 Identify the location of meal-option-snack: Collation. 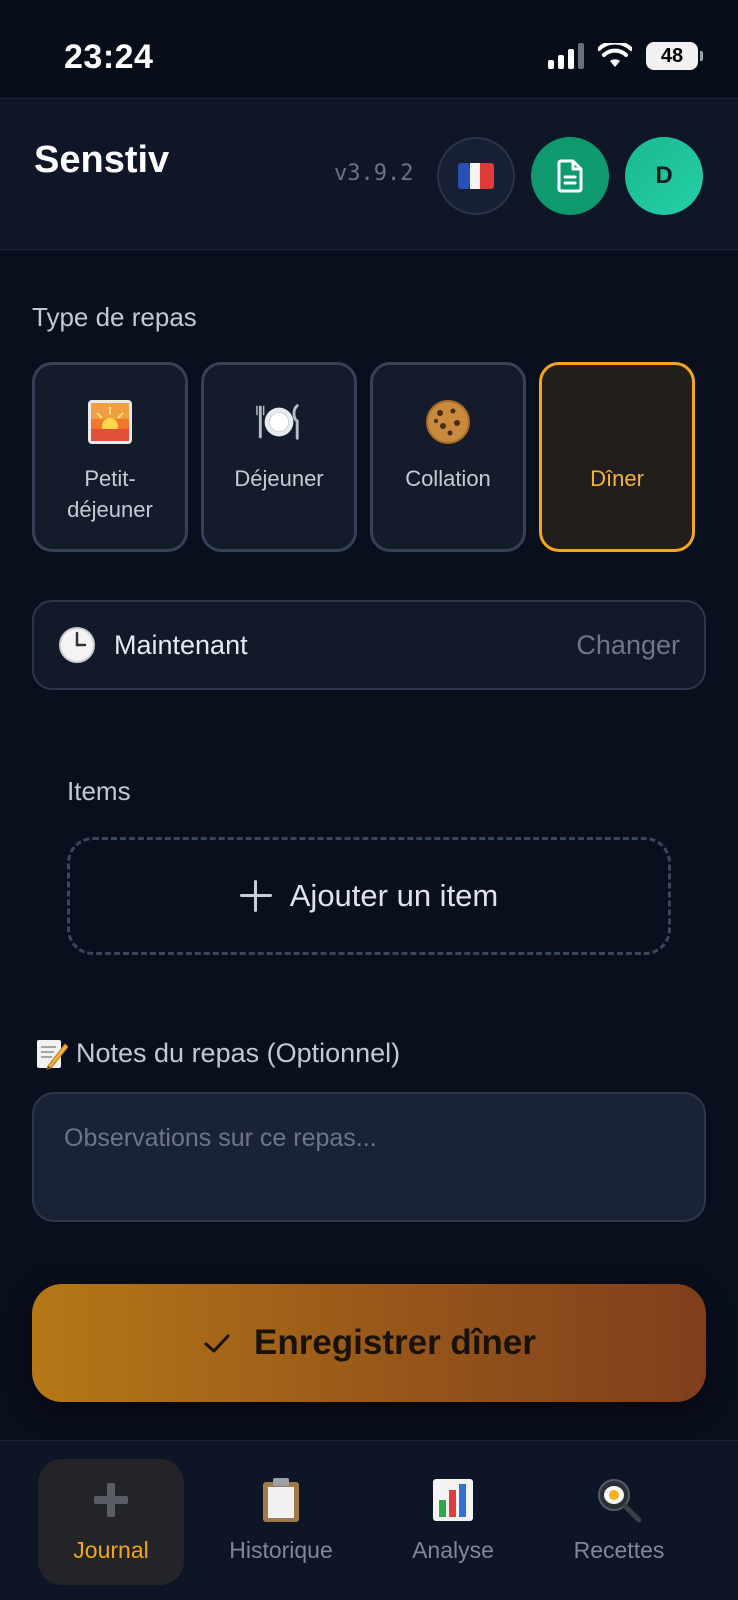
(448, 457).